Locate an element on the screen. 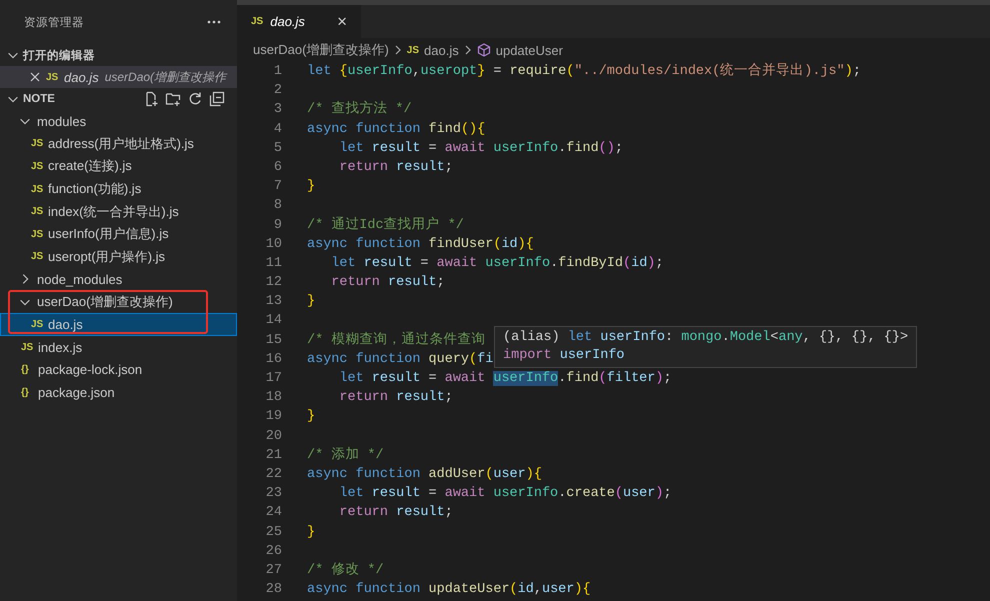 The height and width of the screenshot is (601, 990). line-number: 7 is located at coordinates (277, 187).